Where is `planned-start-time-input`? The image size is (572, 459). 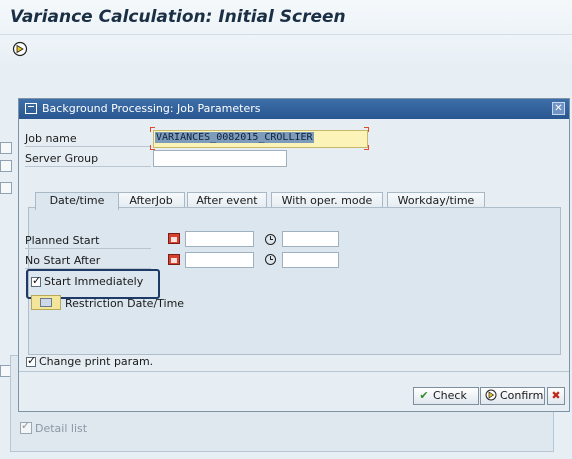
planned-start-time-input is located at coordinates (310, 239).